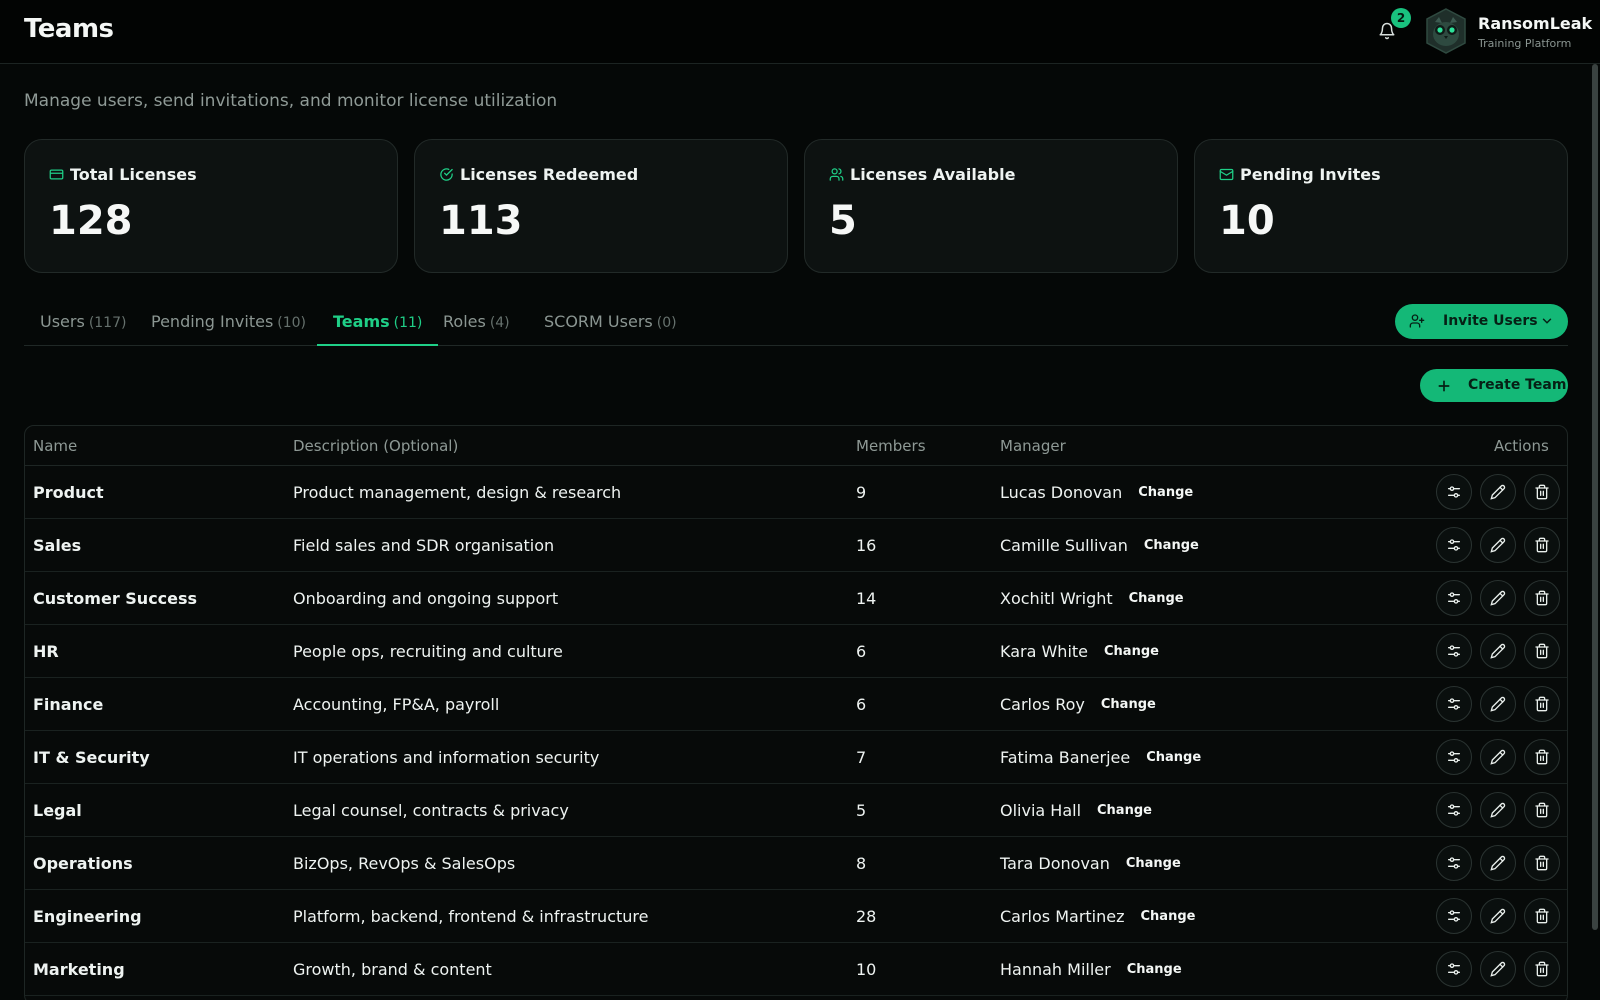 Image resolution: width=1600 pixels, height=1000 pixels. What do you see at coordinates (1521, 446) in the screenshot?
I see `column-header-actions: Actions` at bounding box center [1521, 446].